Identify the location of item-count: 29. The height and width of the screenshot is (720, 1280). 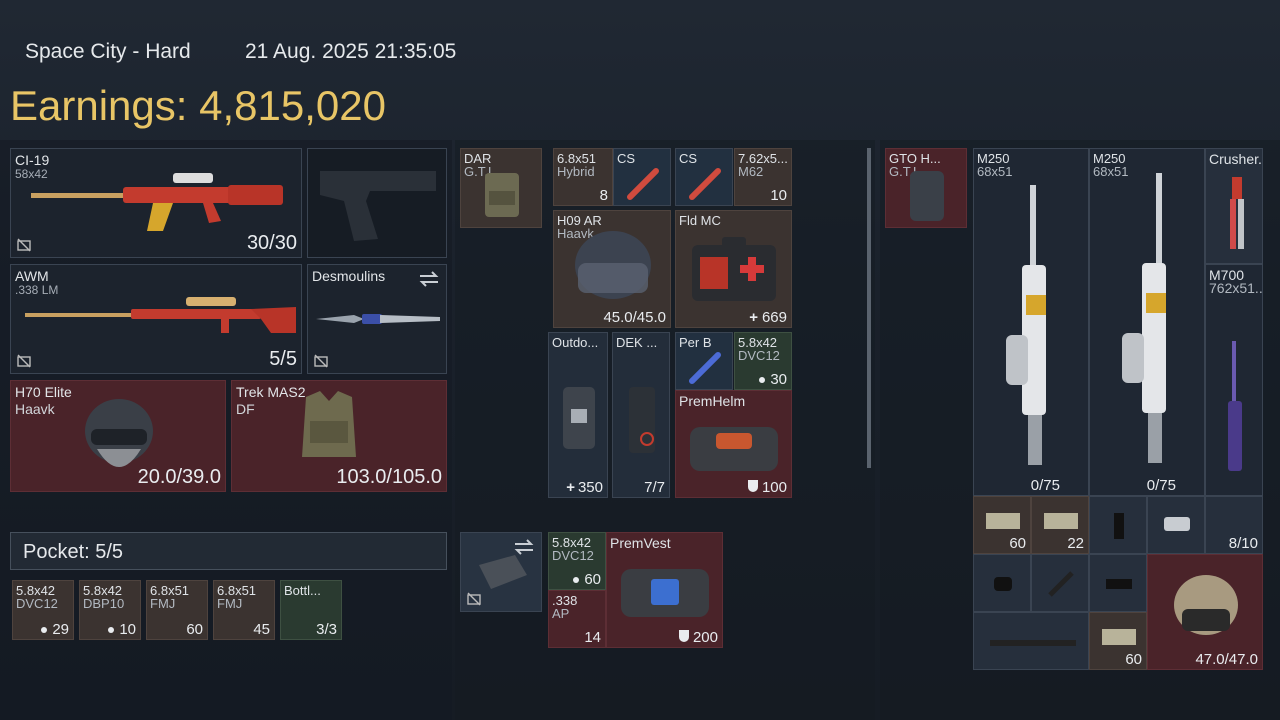
(55, 629).